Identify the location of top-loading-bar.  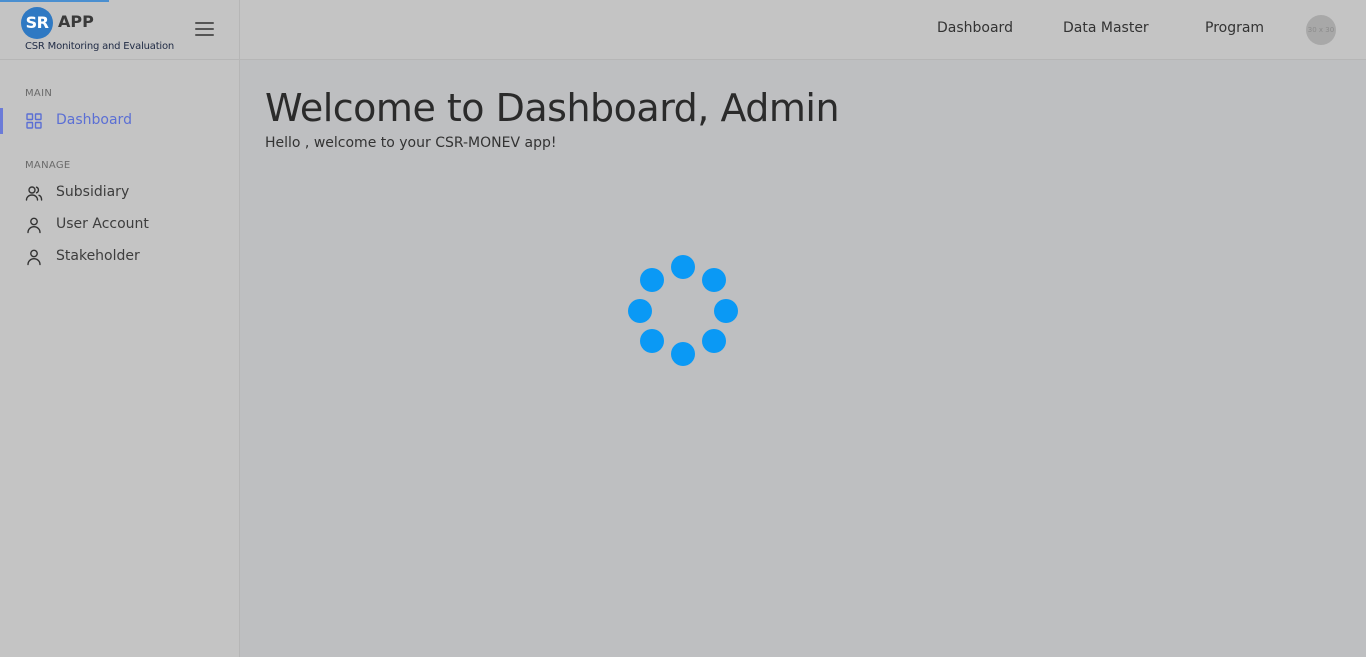
(54, 1).